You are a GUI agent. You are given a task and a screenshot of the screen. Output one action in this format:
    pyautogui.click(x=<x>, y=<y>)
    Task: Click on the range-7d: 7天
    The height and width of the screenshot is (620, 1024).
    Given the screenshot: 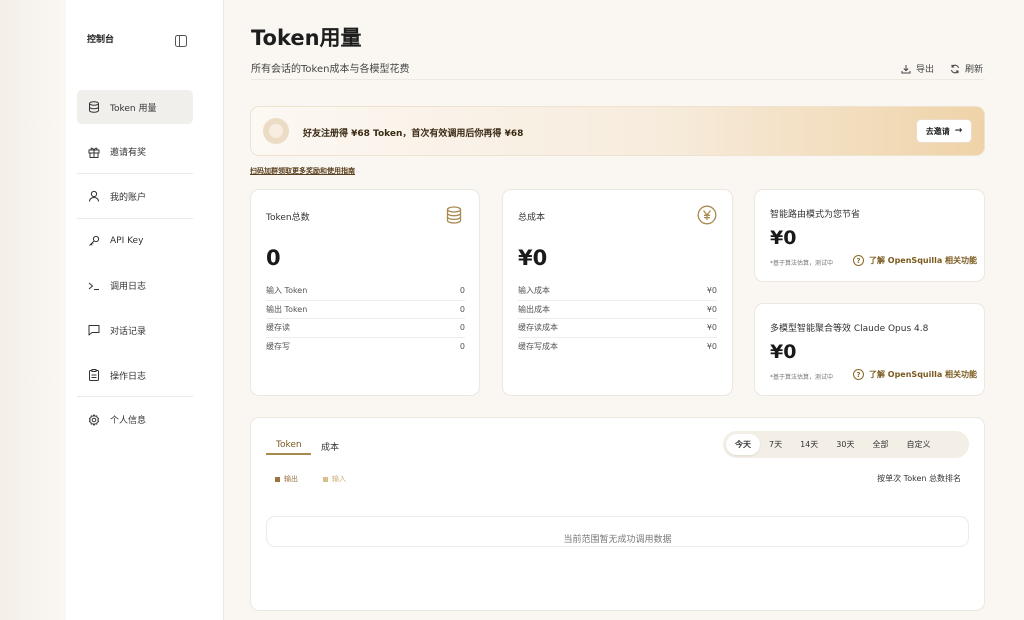 What is the action you would take?
    pyautogui.click(x=775, y=444)
    